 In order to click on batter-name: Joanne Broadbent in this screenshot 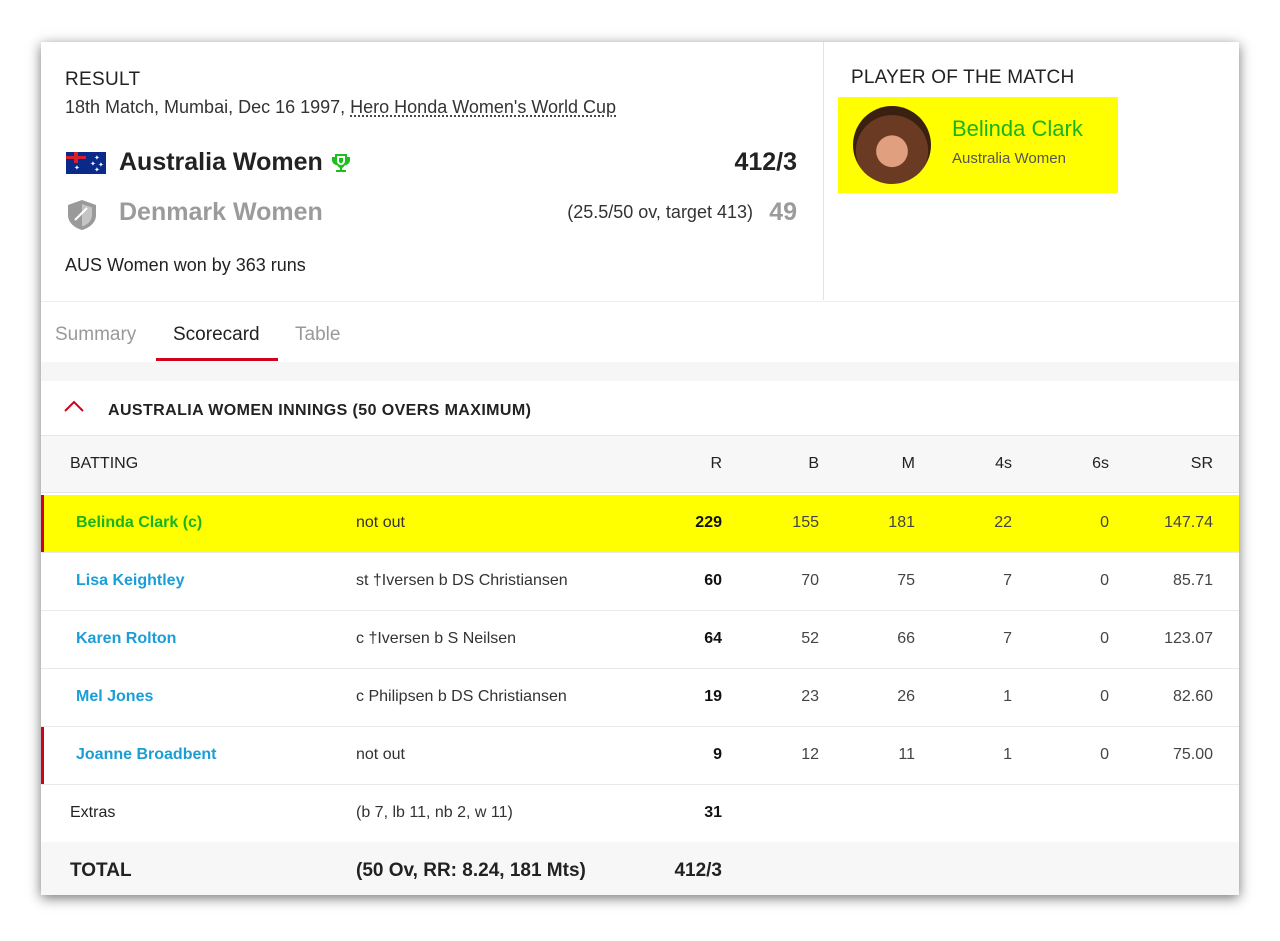, I will do `click(146, 755)`.